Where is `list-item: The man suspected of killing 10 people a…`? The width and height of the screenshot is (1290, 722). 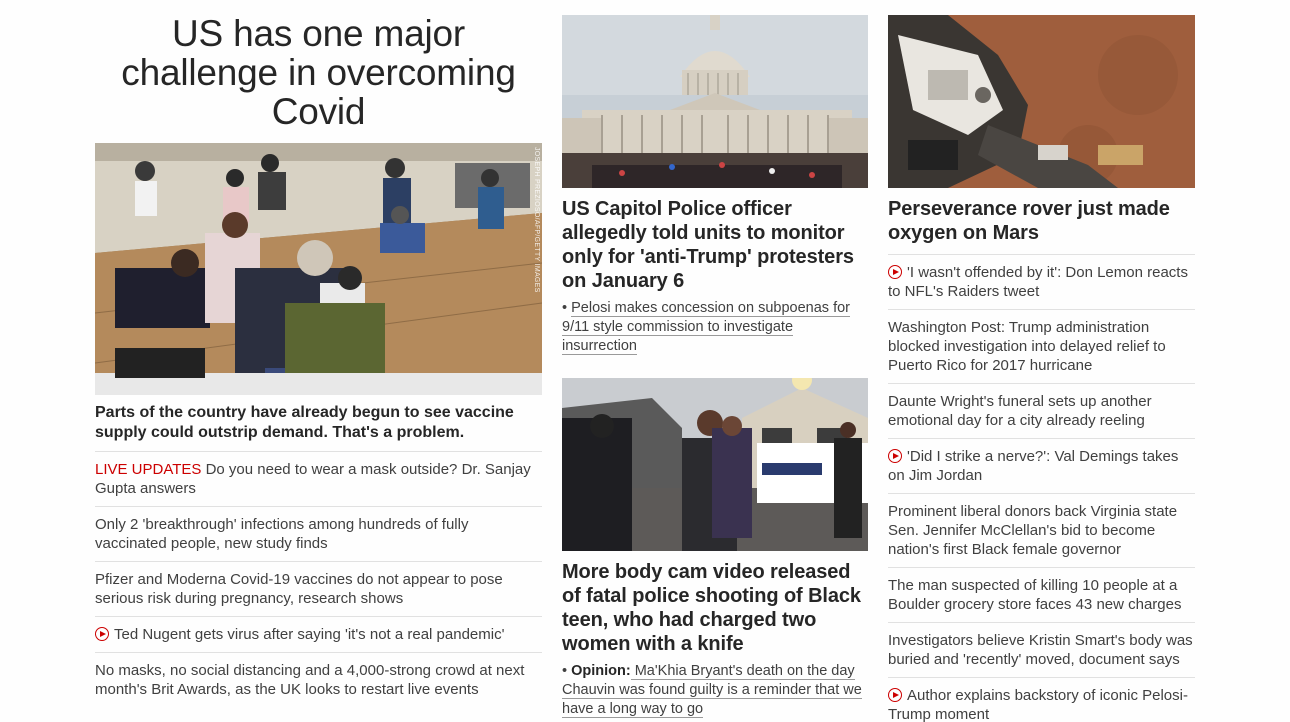
list-item: The man suspected of killing 10 people a… is located at coordinates (1041, 594).